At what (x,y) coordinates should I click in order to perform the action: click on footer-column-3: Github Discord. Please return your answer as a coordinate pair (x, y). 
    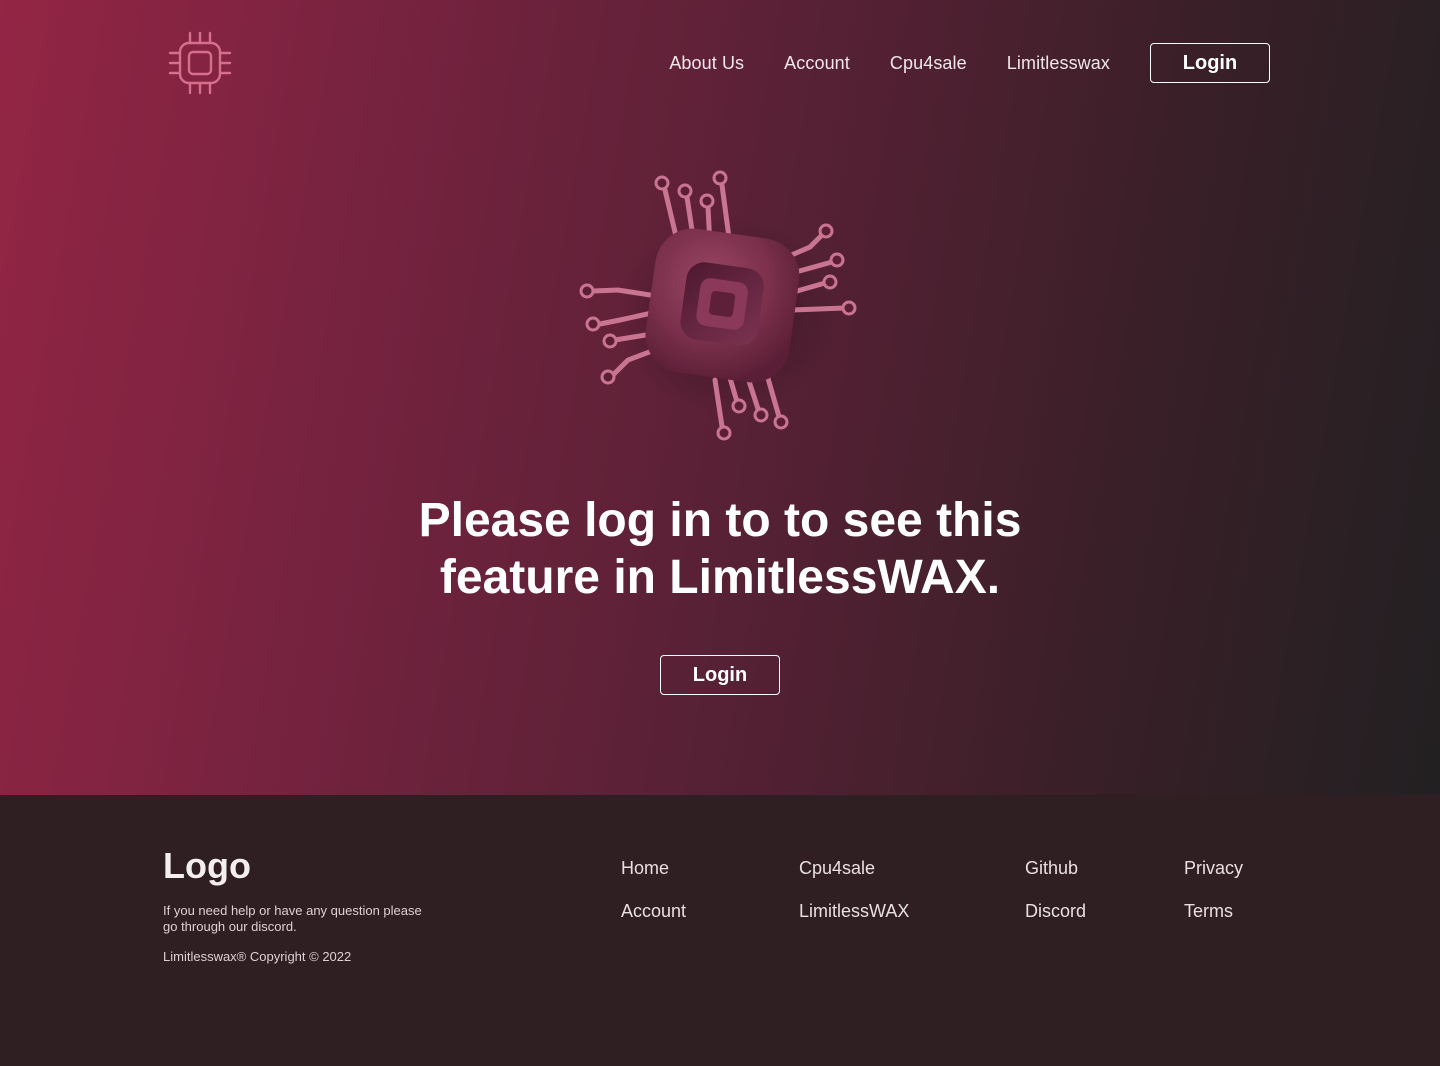
    Looking at the image, I should click on (1055, 901).